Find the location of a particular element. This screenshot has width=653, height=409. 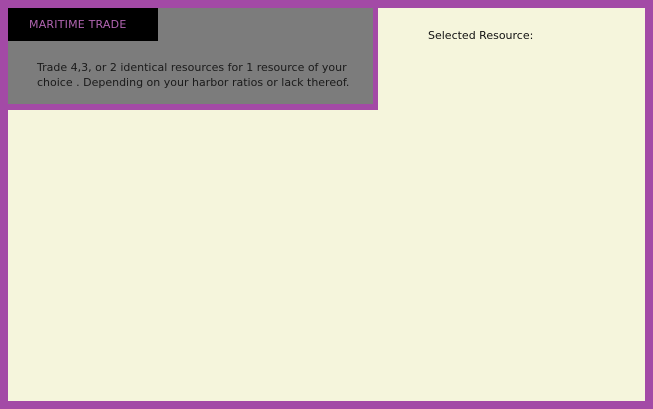

panel-title-box: MARITIME TRADE is located at coordinates (83, 24).